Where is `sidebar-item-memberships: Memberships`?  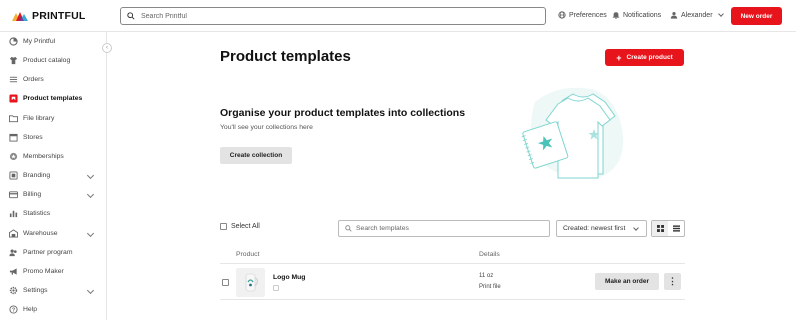
sidebar-item-memberships: Memberships is located at coordinates (53, 156).